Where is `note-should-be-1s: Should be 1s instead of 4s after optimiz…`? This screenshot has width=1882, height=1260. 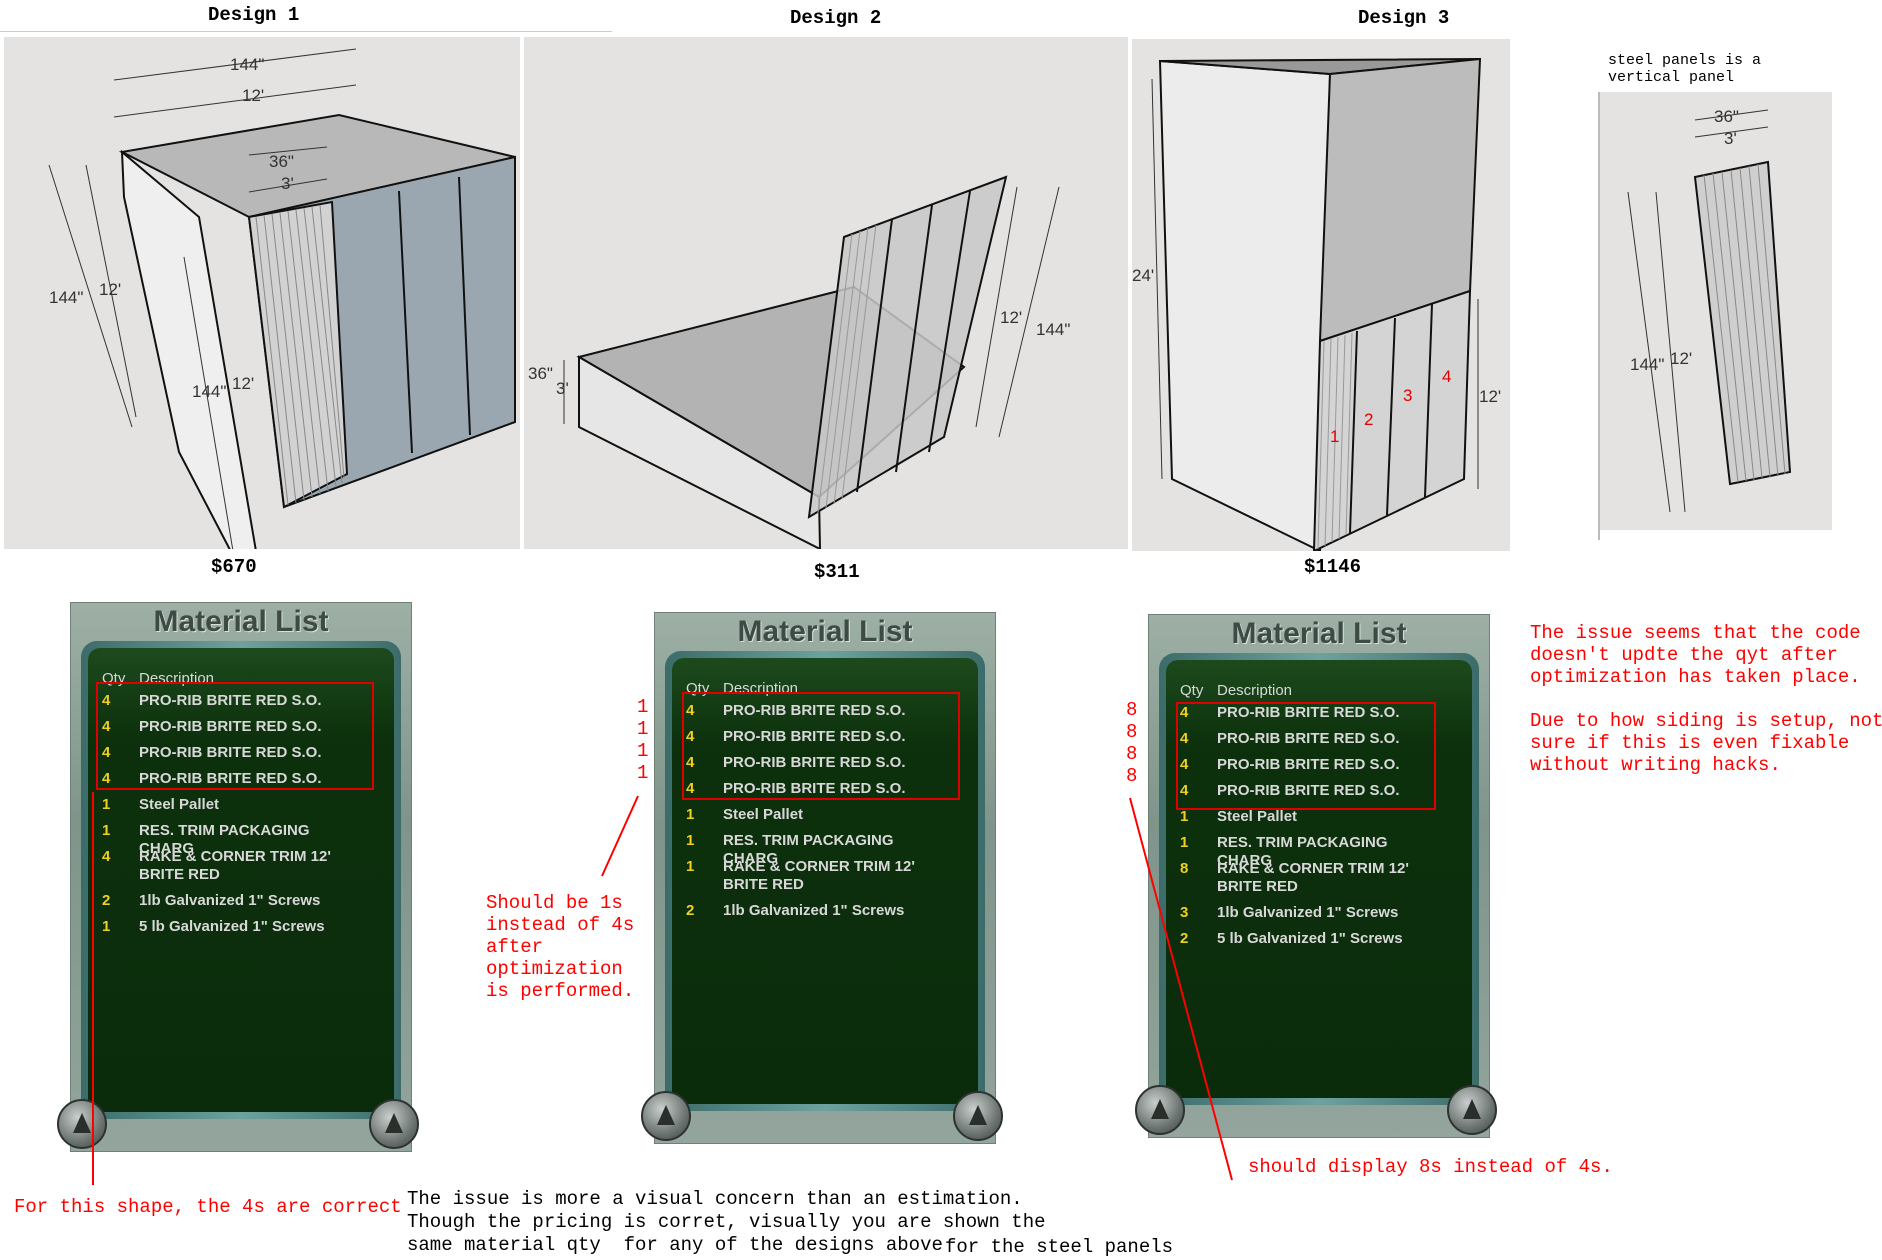
note-should-be-1s: Should be 1s instead of 4s after optimiz… is located at coordinates (560, 947).